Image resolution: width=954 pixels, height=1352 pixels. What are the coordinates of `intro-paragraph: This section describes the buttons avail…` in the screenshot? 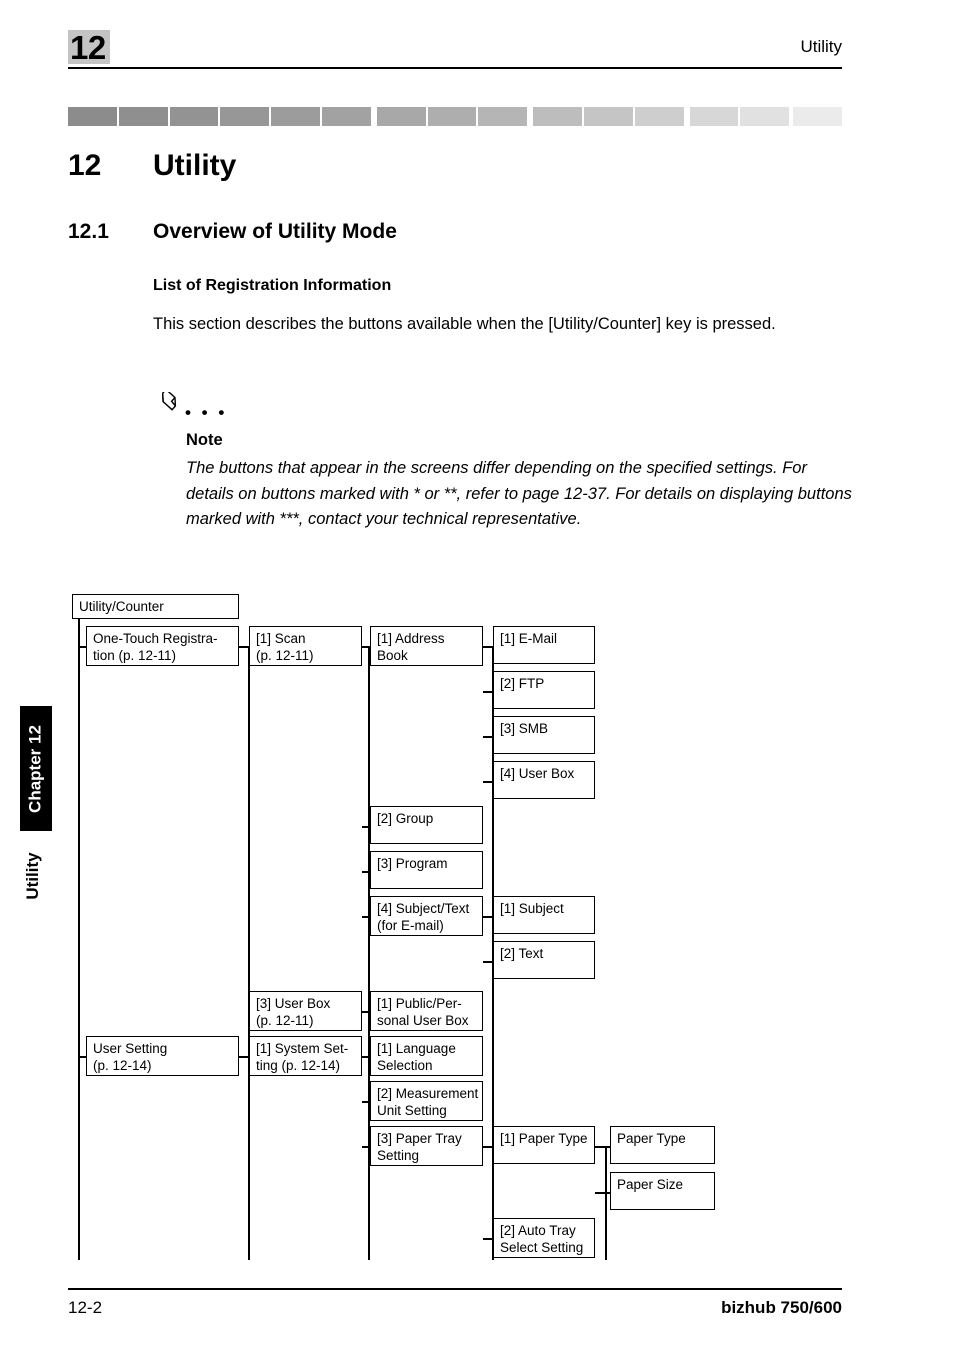 It's located at (464, 324).